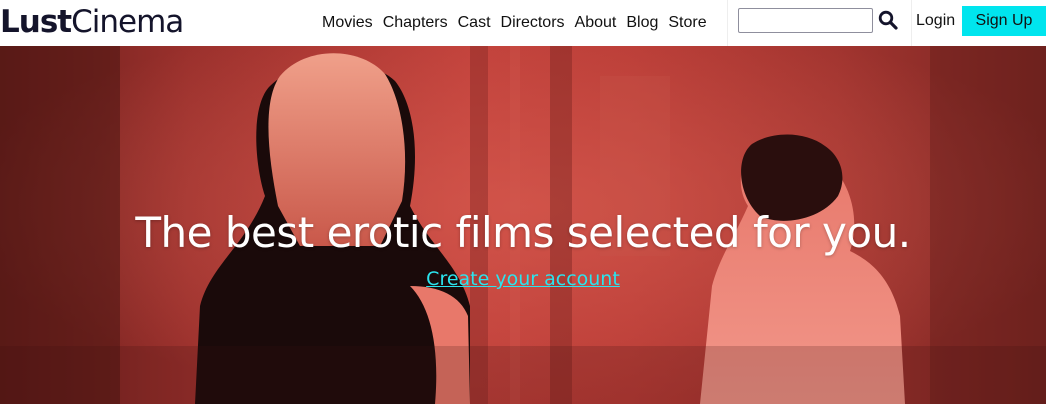 Image resolution: width=1046 pixels, height=404 pixels. What do you see at coordinates (935, 21) in the screenshot?
I see `login-link: Login` at bounding box center [935, 21].